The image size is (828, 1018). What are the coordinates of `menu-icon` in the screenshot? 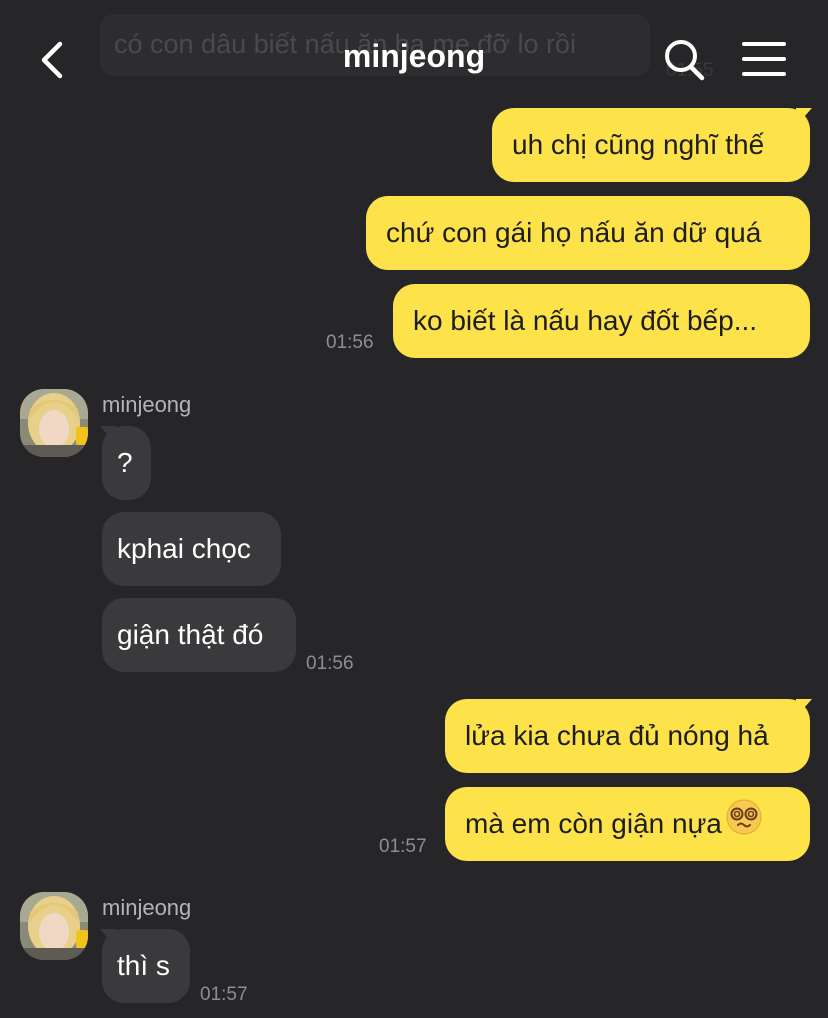 It's located at (764, 59).